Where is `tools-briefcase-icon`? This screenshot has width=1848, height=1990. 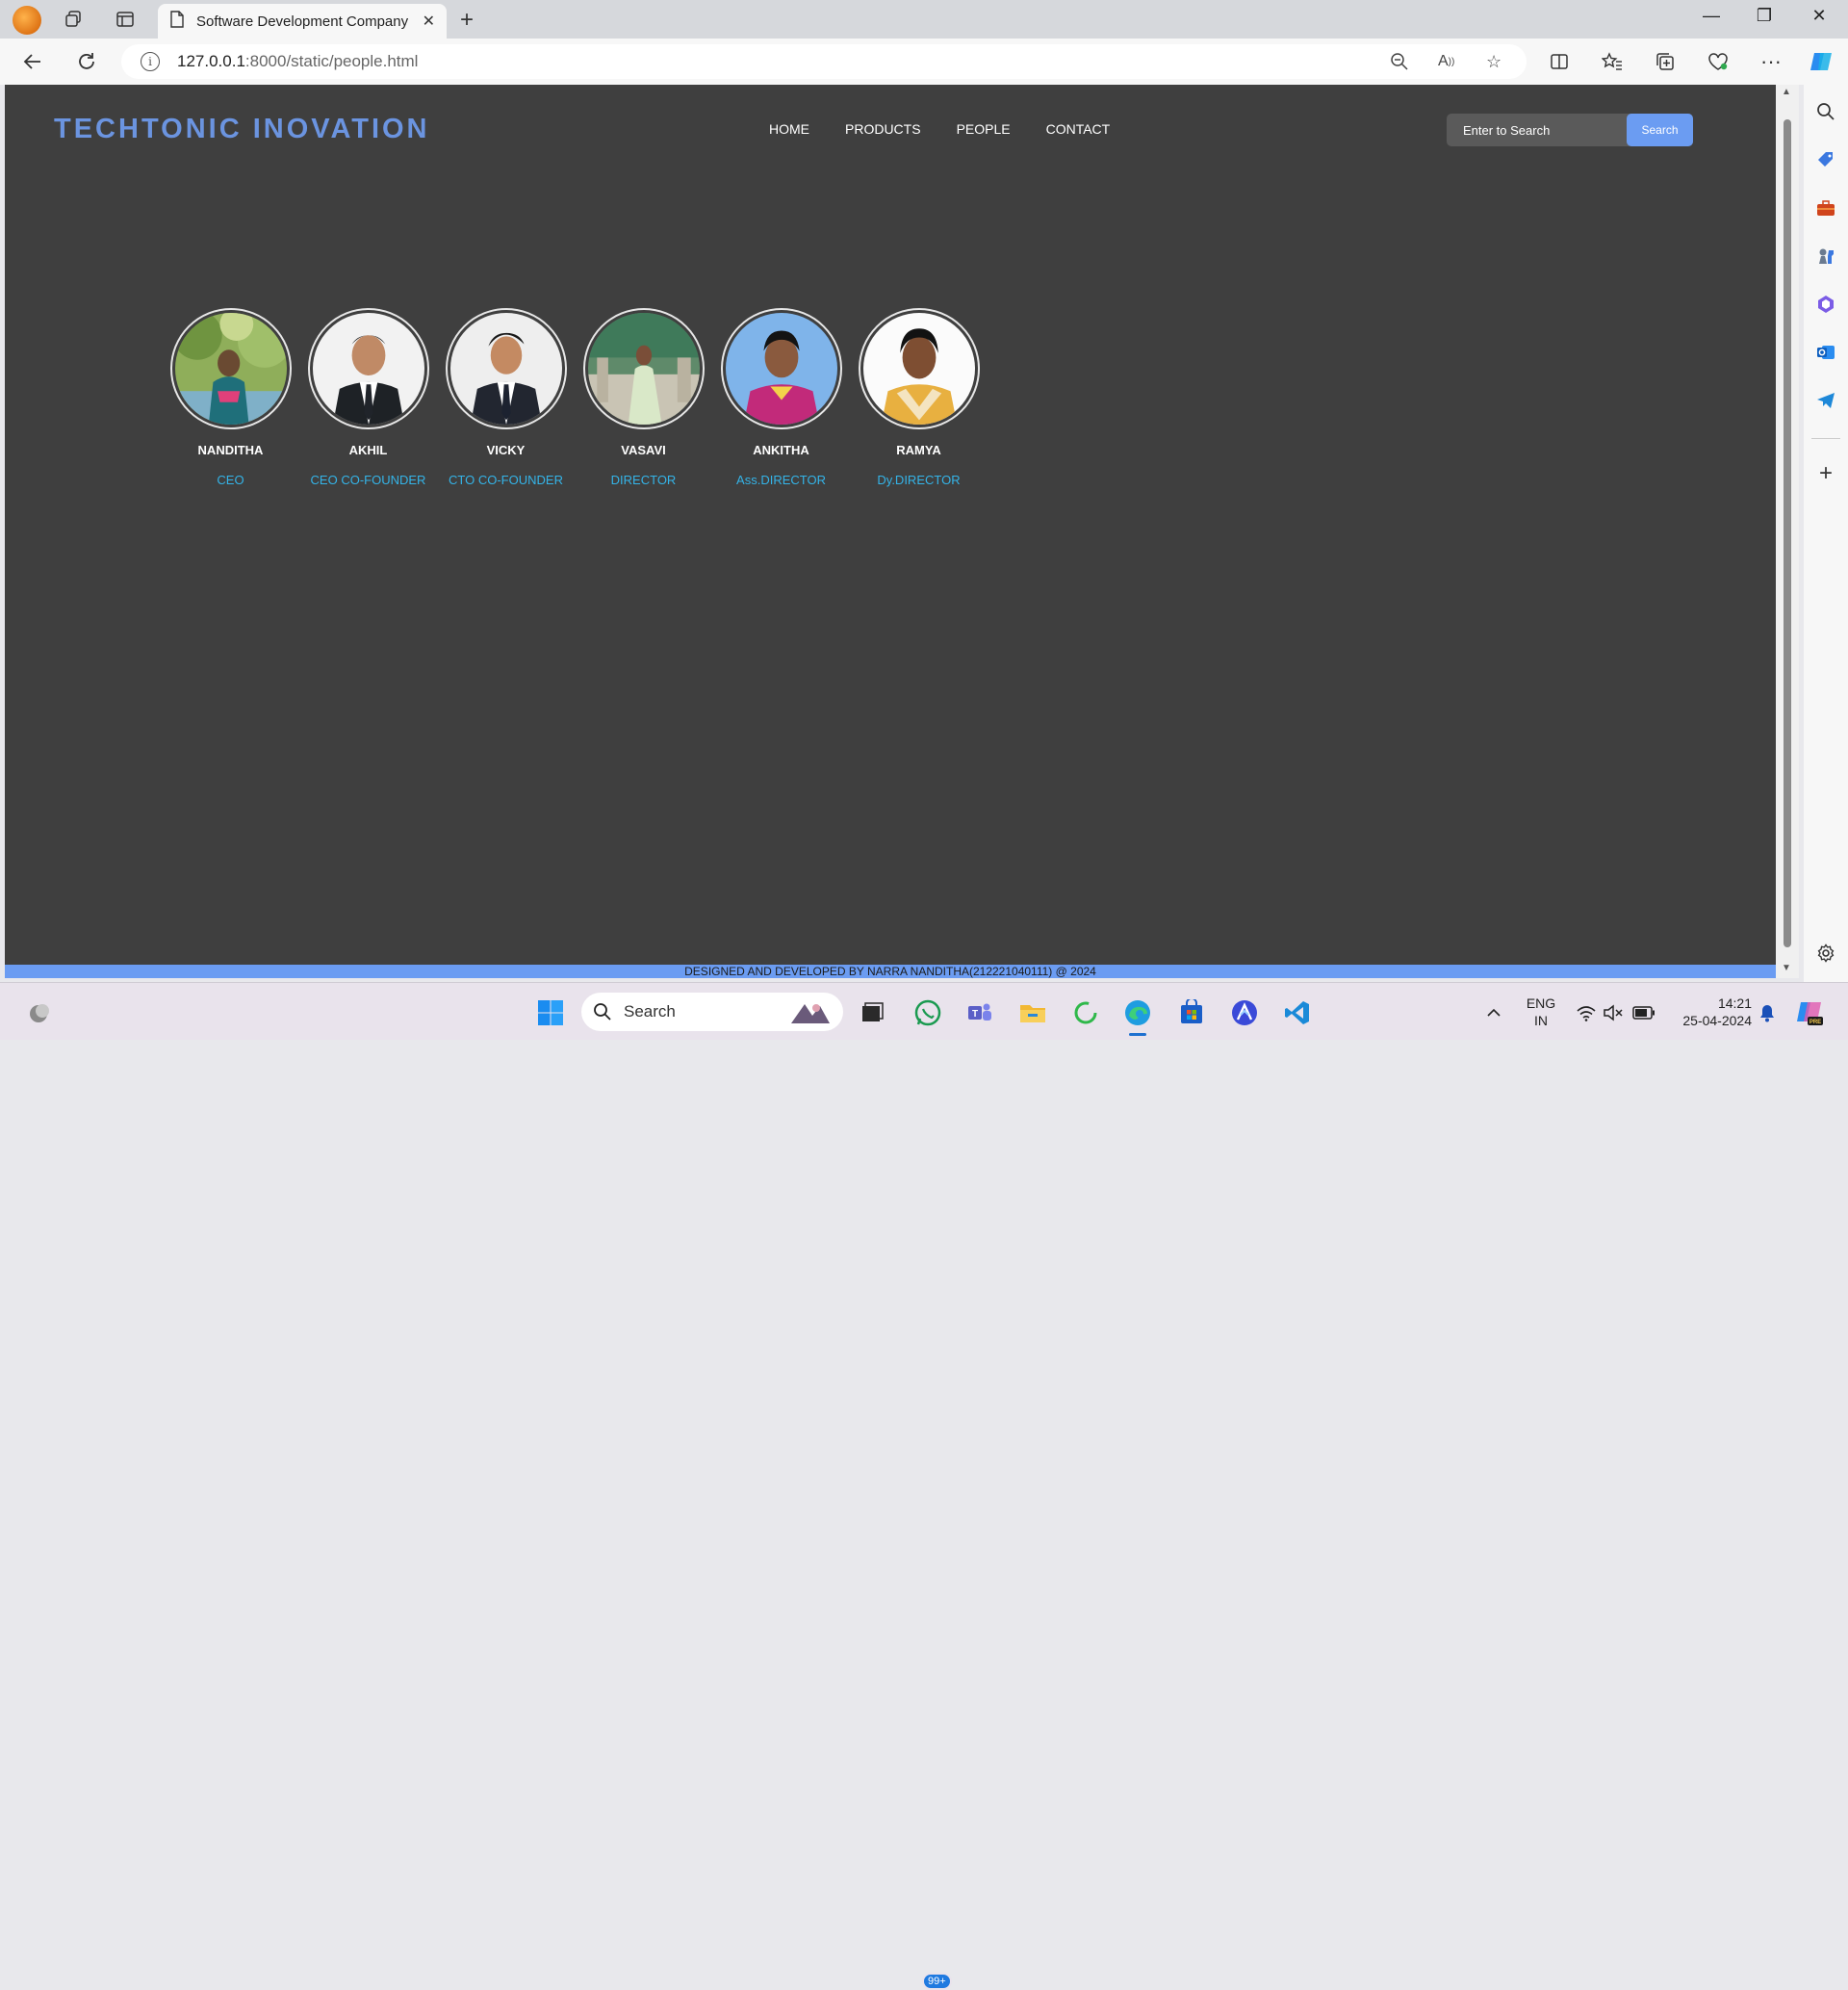
tools-briefcase-icon is located at coordinates (1825, 208).